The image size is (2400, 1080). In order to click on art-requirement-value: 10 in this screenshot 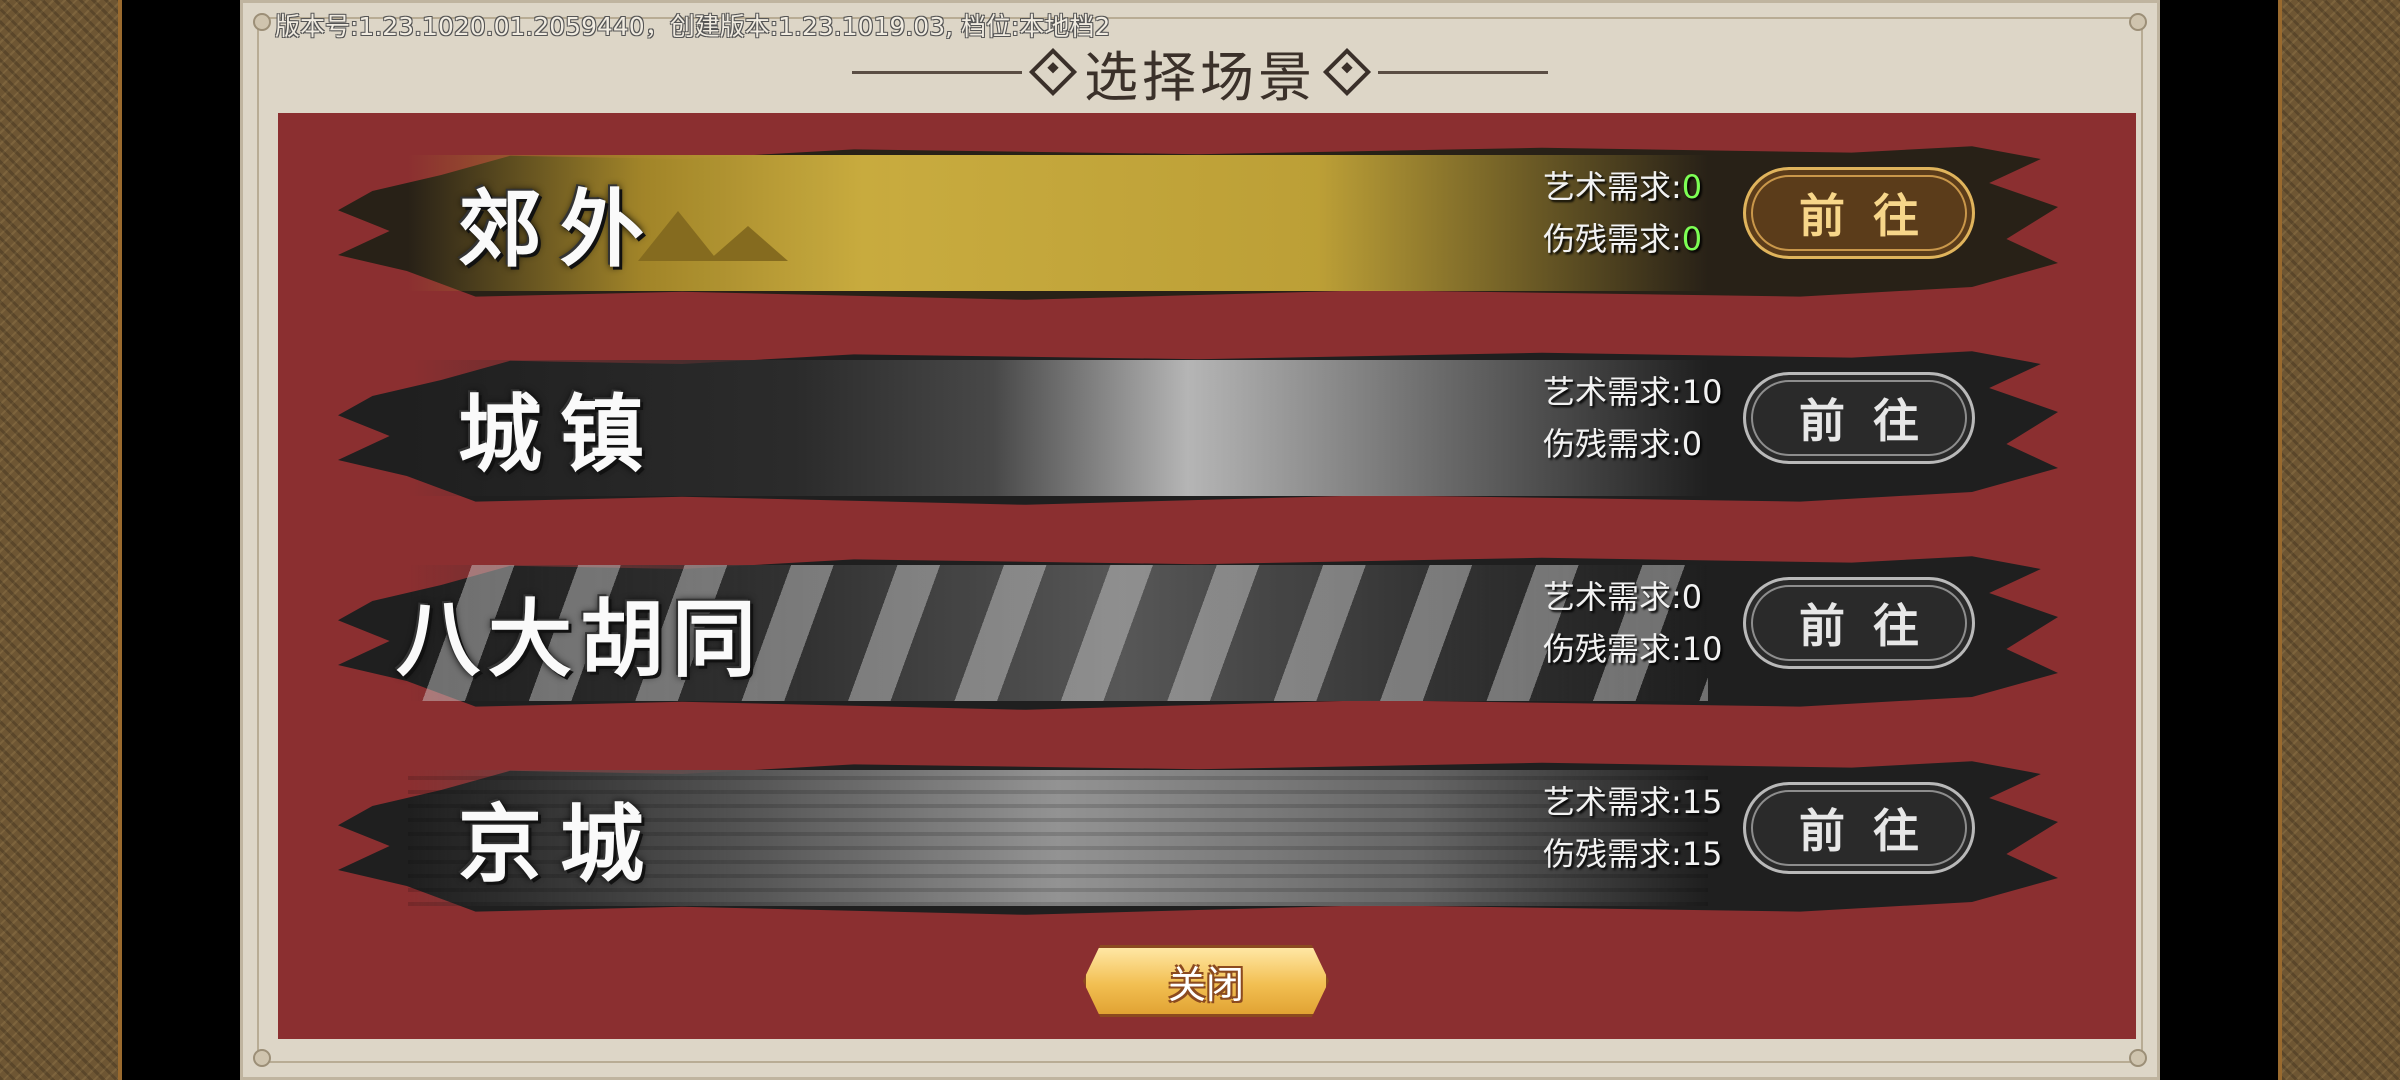, I will do `click(1702, 392)`.